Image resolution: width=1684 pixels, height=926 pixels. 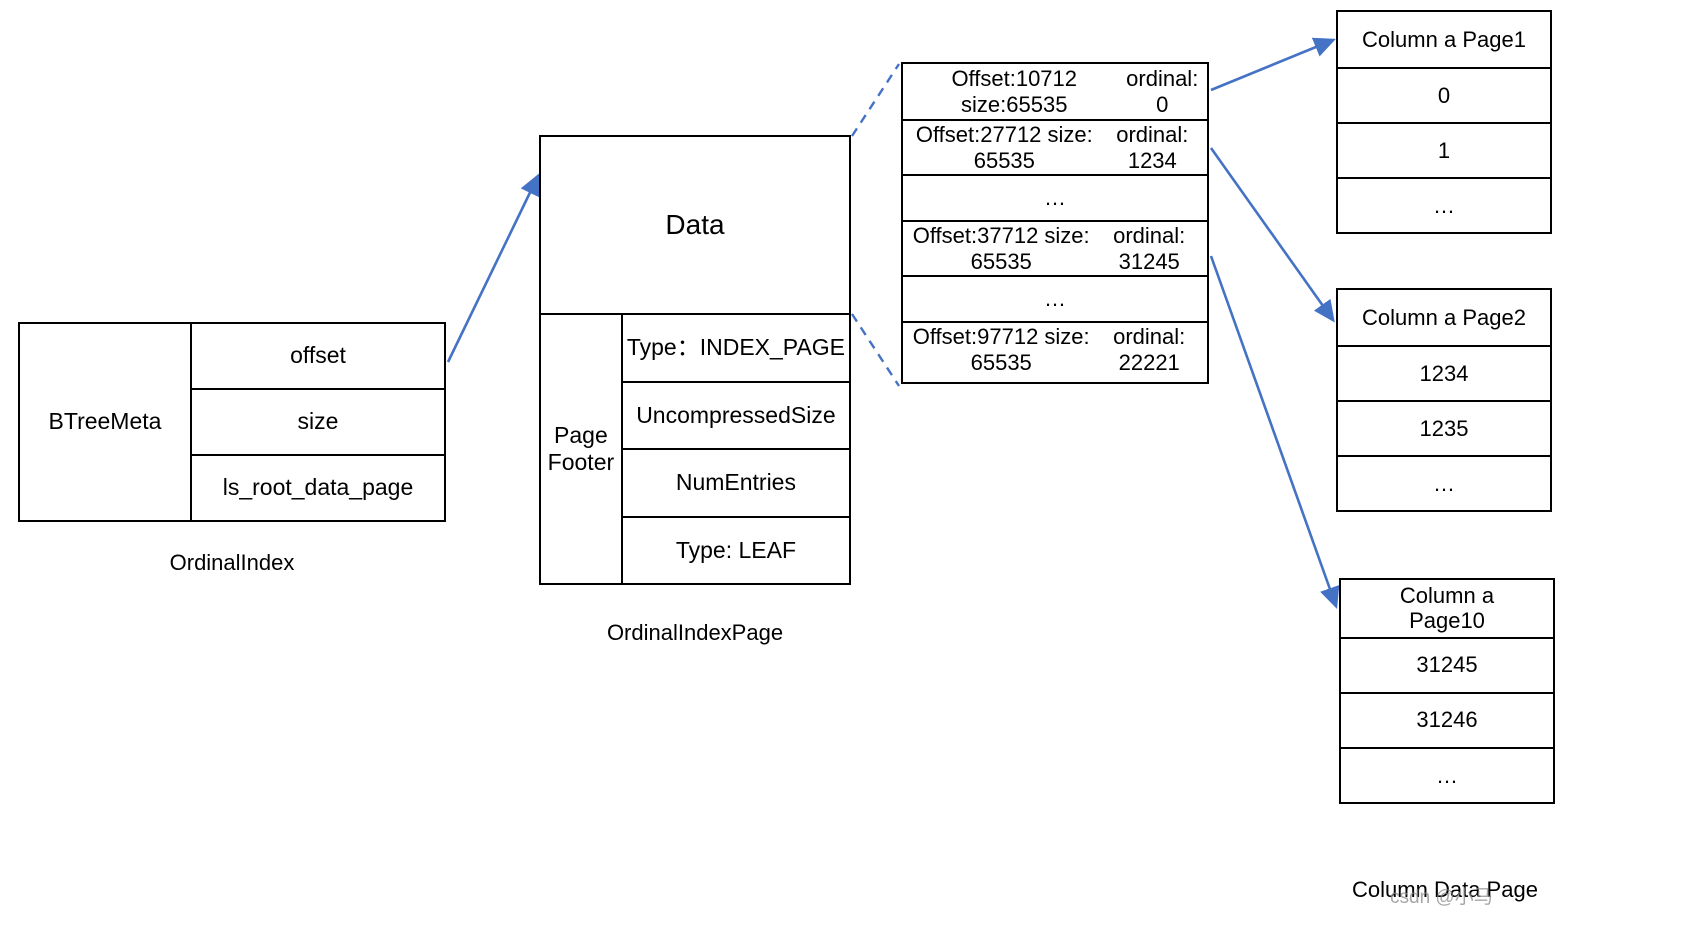 I want to click on index-entry-row: Offset:97712 size: 65535 ordinal: 22221, so click(x=1055, y=348).